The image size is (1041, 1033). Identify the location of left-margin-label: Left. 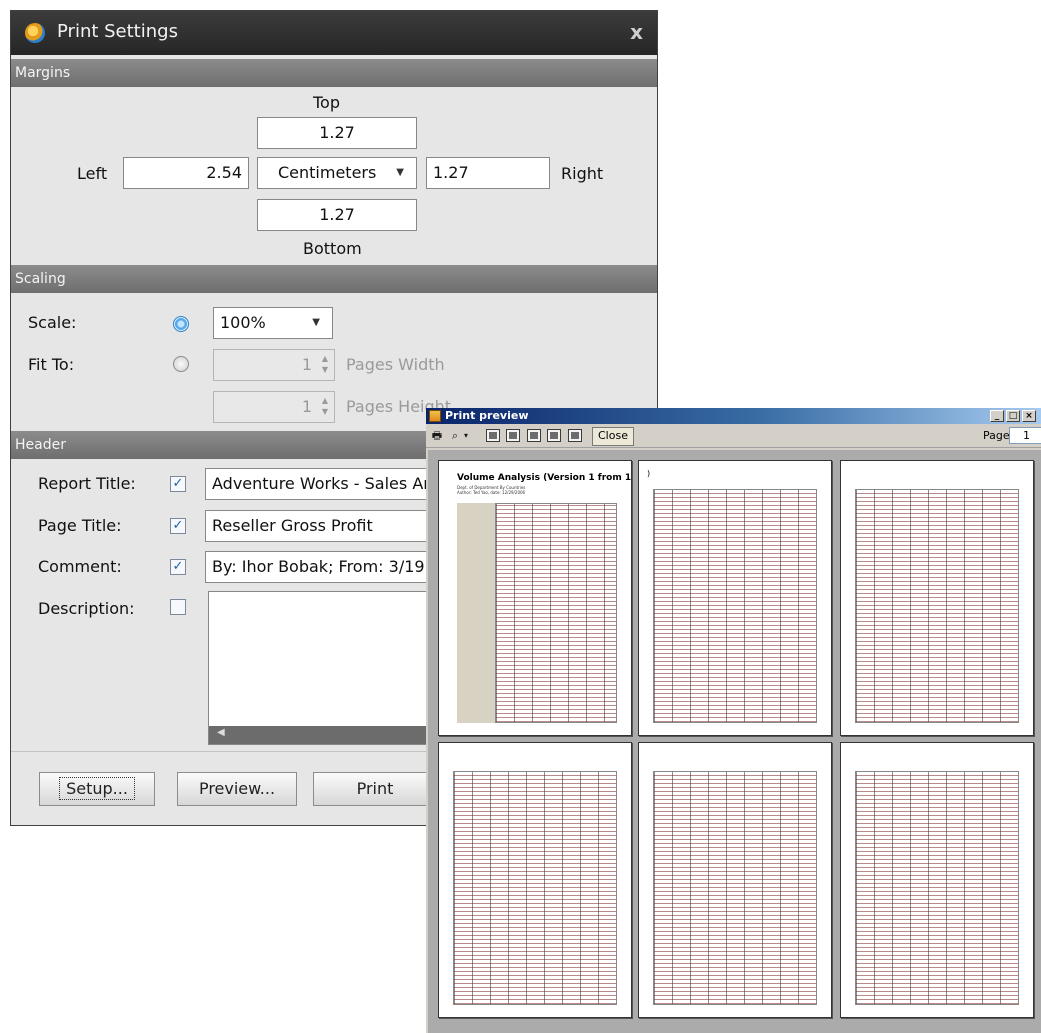
(92, 173).